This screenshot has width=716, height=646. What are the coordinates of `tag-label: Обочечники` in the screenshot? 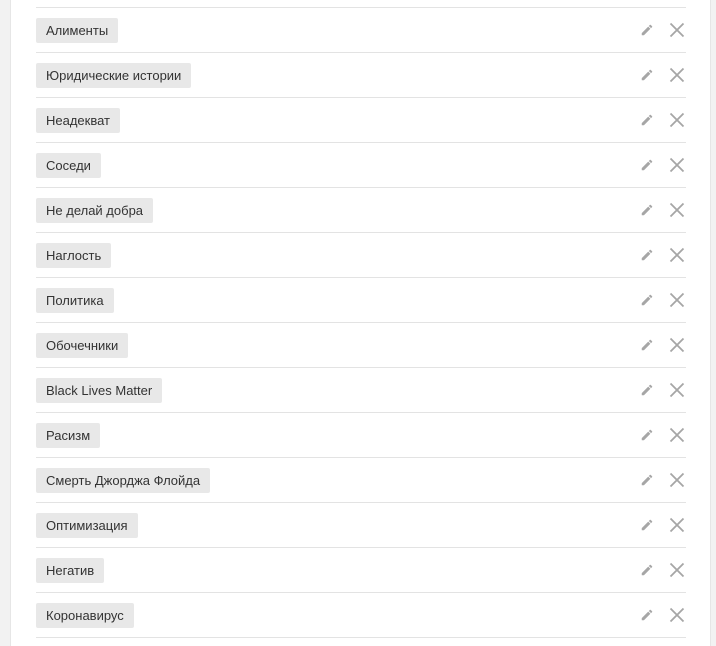 It's located at (82, 345).